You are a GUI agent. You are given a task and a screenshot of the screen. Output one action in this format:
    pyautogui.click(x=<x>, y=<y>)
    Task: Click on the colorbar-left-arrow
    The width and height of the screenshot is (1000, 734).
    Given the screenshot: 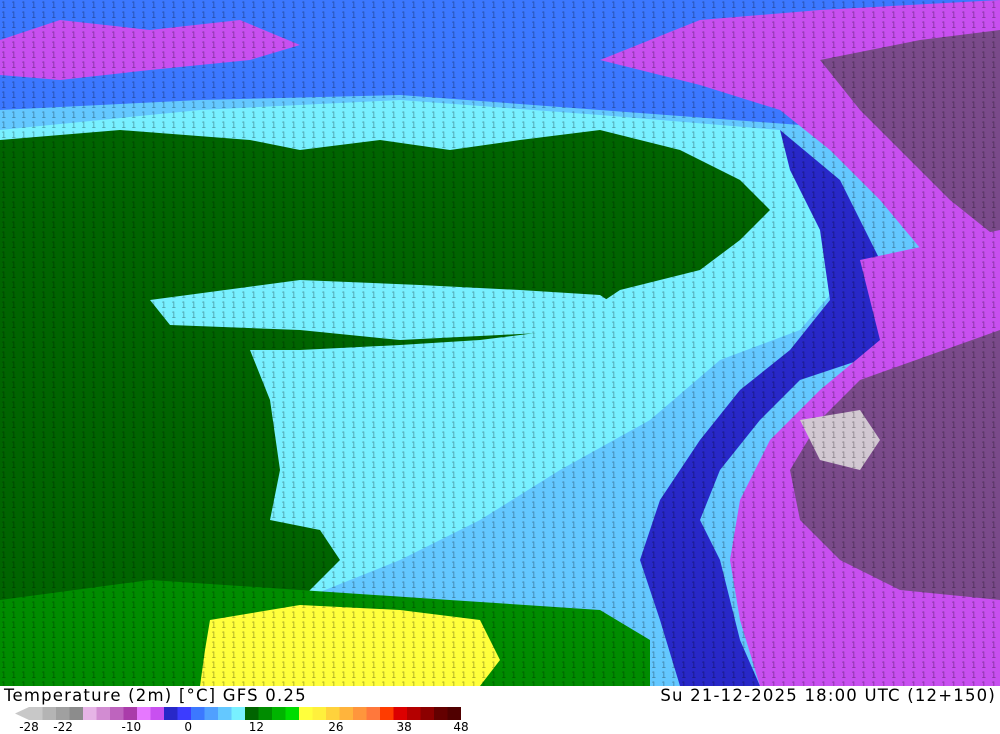 What is the action you would take?
    pyautogui.click(x=22, y=713)
    